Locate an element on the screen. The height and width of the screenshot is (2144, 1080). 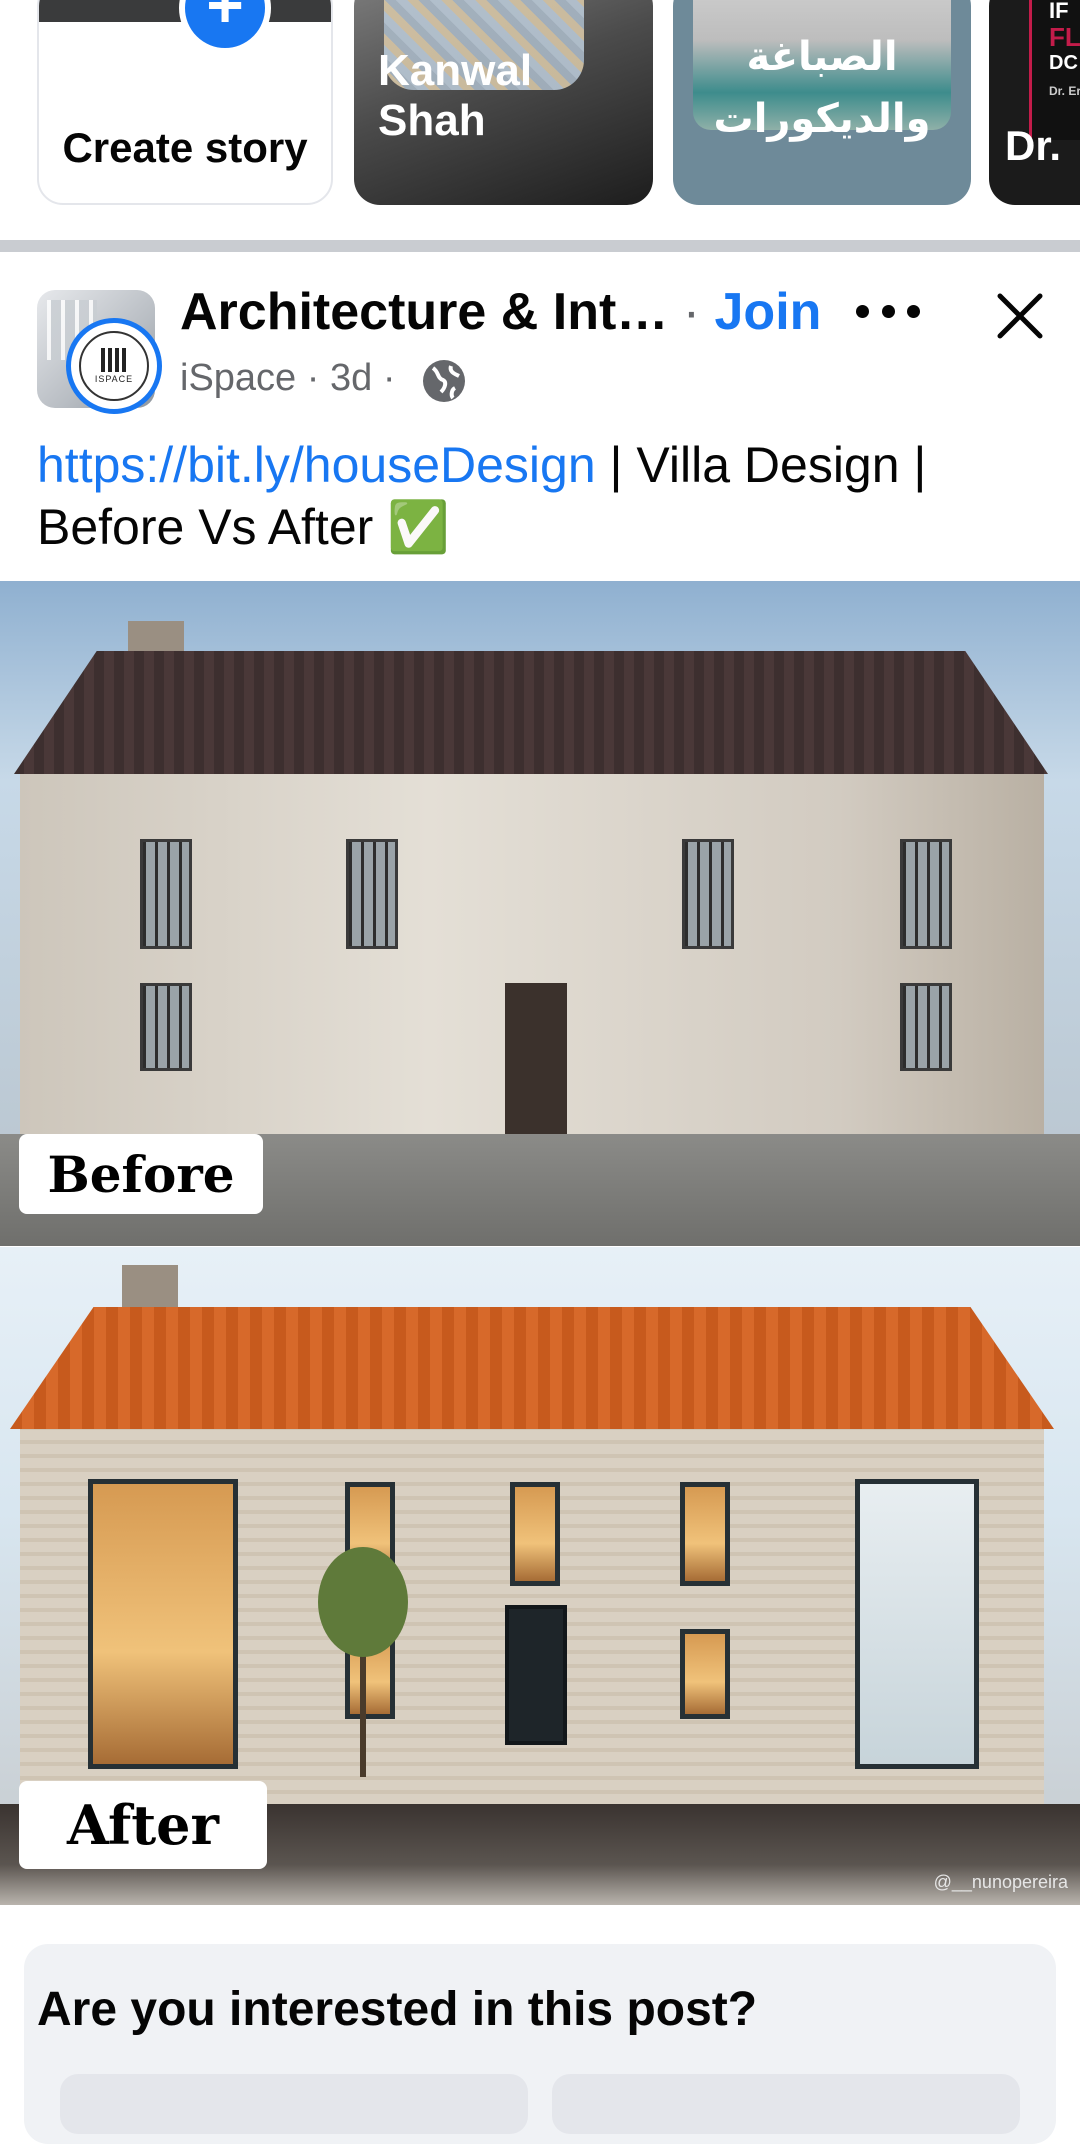
caption-link: https://bit.ly/houseDesign is located at coordinates (316, 465).